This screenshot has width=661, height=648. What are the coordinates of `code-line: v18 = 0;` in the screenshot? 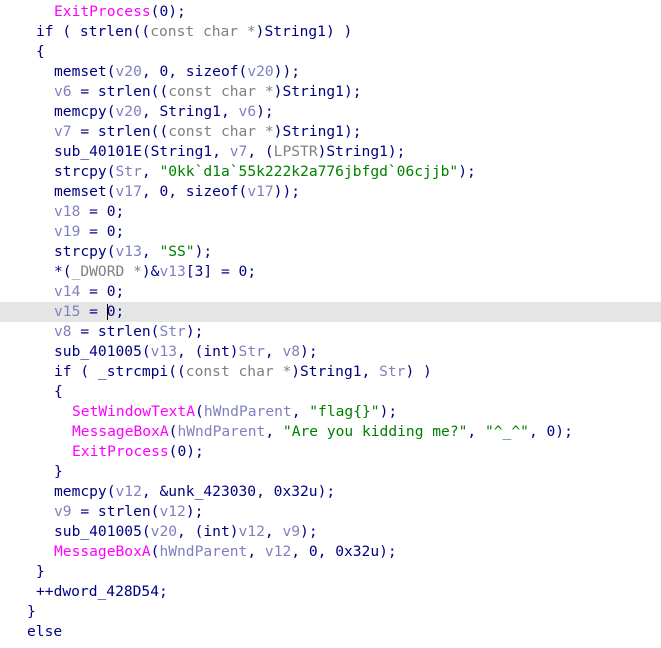 It's located at (330, 212).